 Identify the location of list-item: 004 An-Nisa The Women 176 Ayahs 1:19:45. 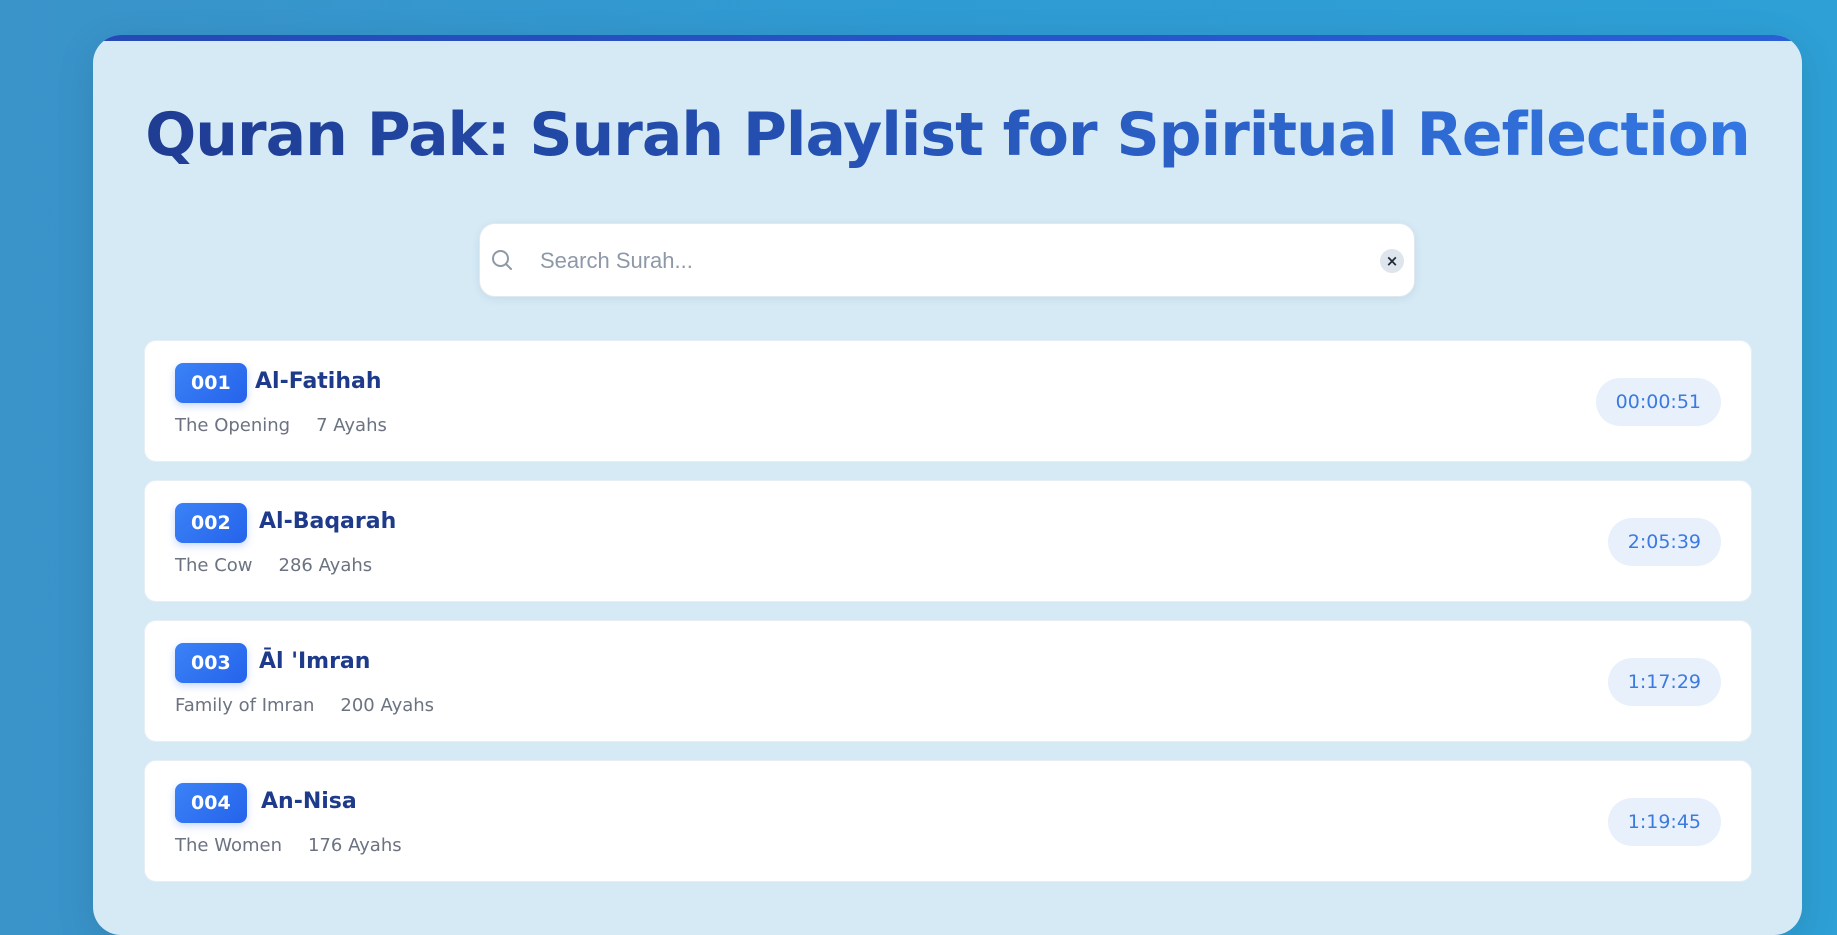
(948, 821).